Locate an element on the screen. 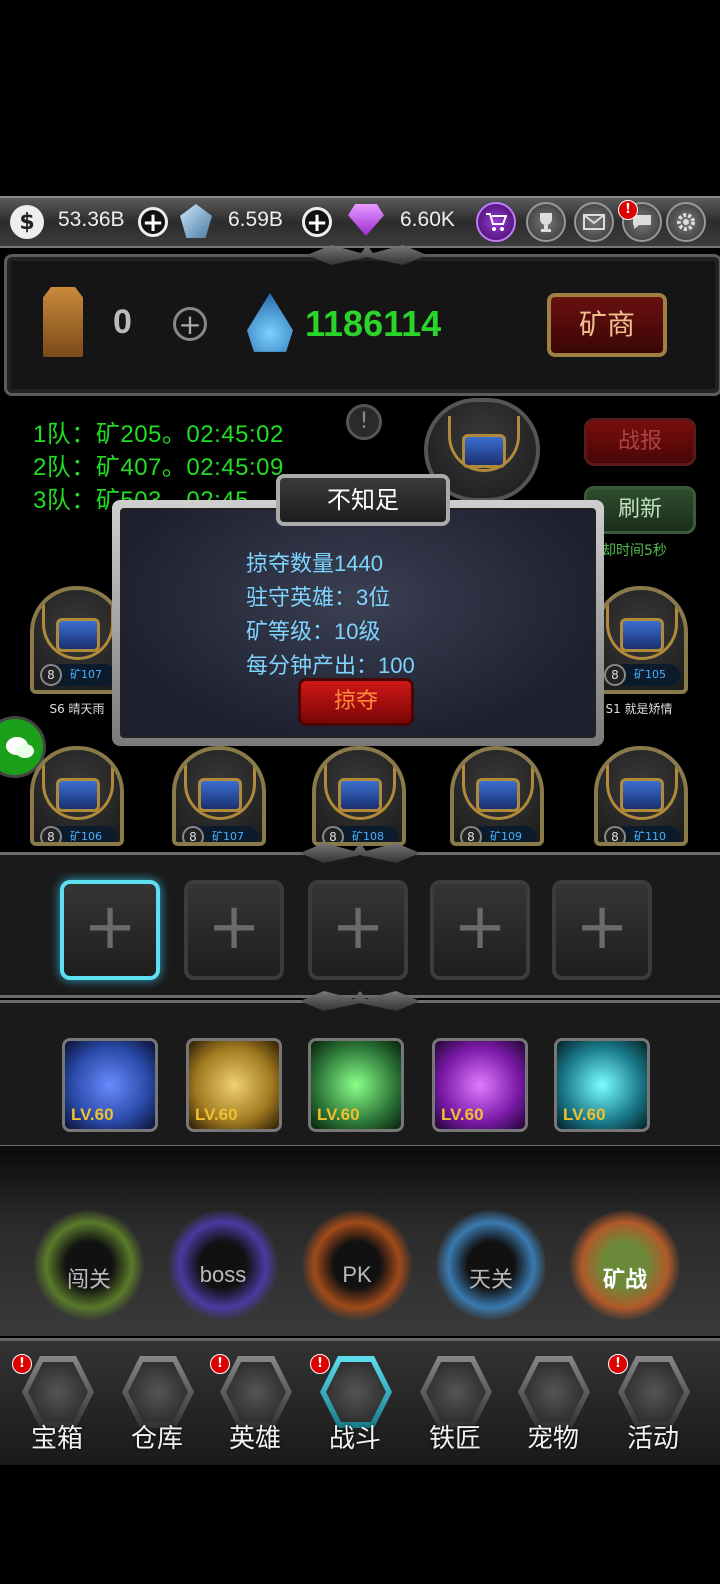 This screenshot has height=1584, width=720. settings-button is located at coordinates (686, 222).